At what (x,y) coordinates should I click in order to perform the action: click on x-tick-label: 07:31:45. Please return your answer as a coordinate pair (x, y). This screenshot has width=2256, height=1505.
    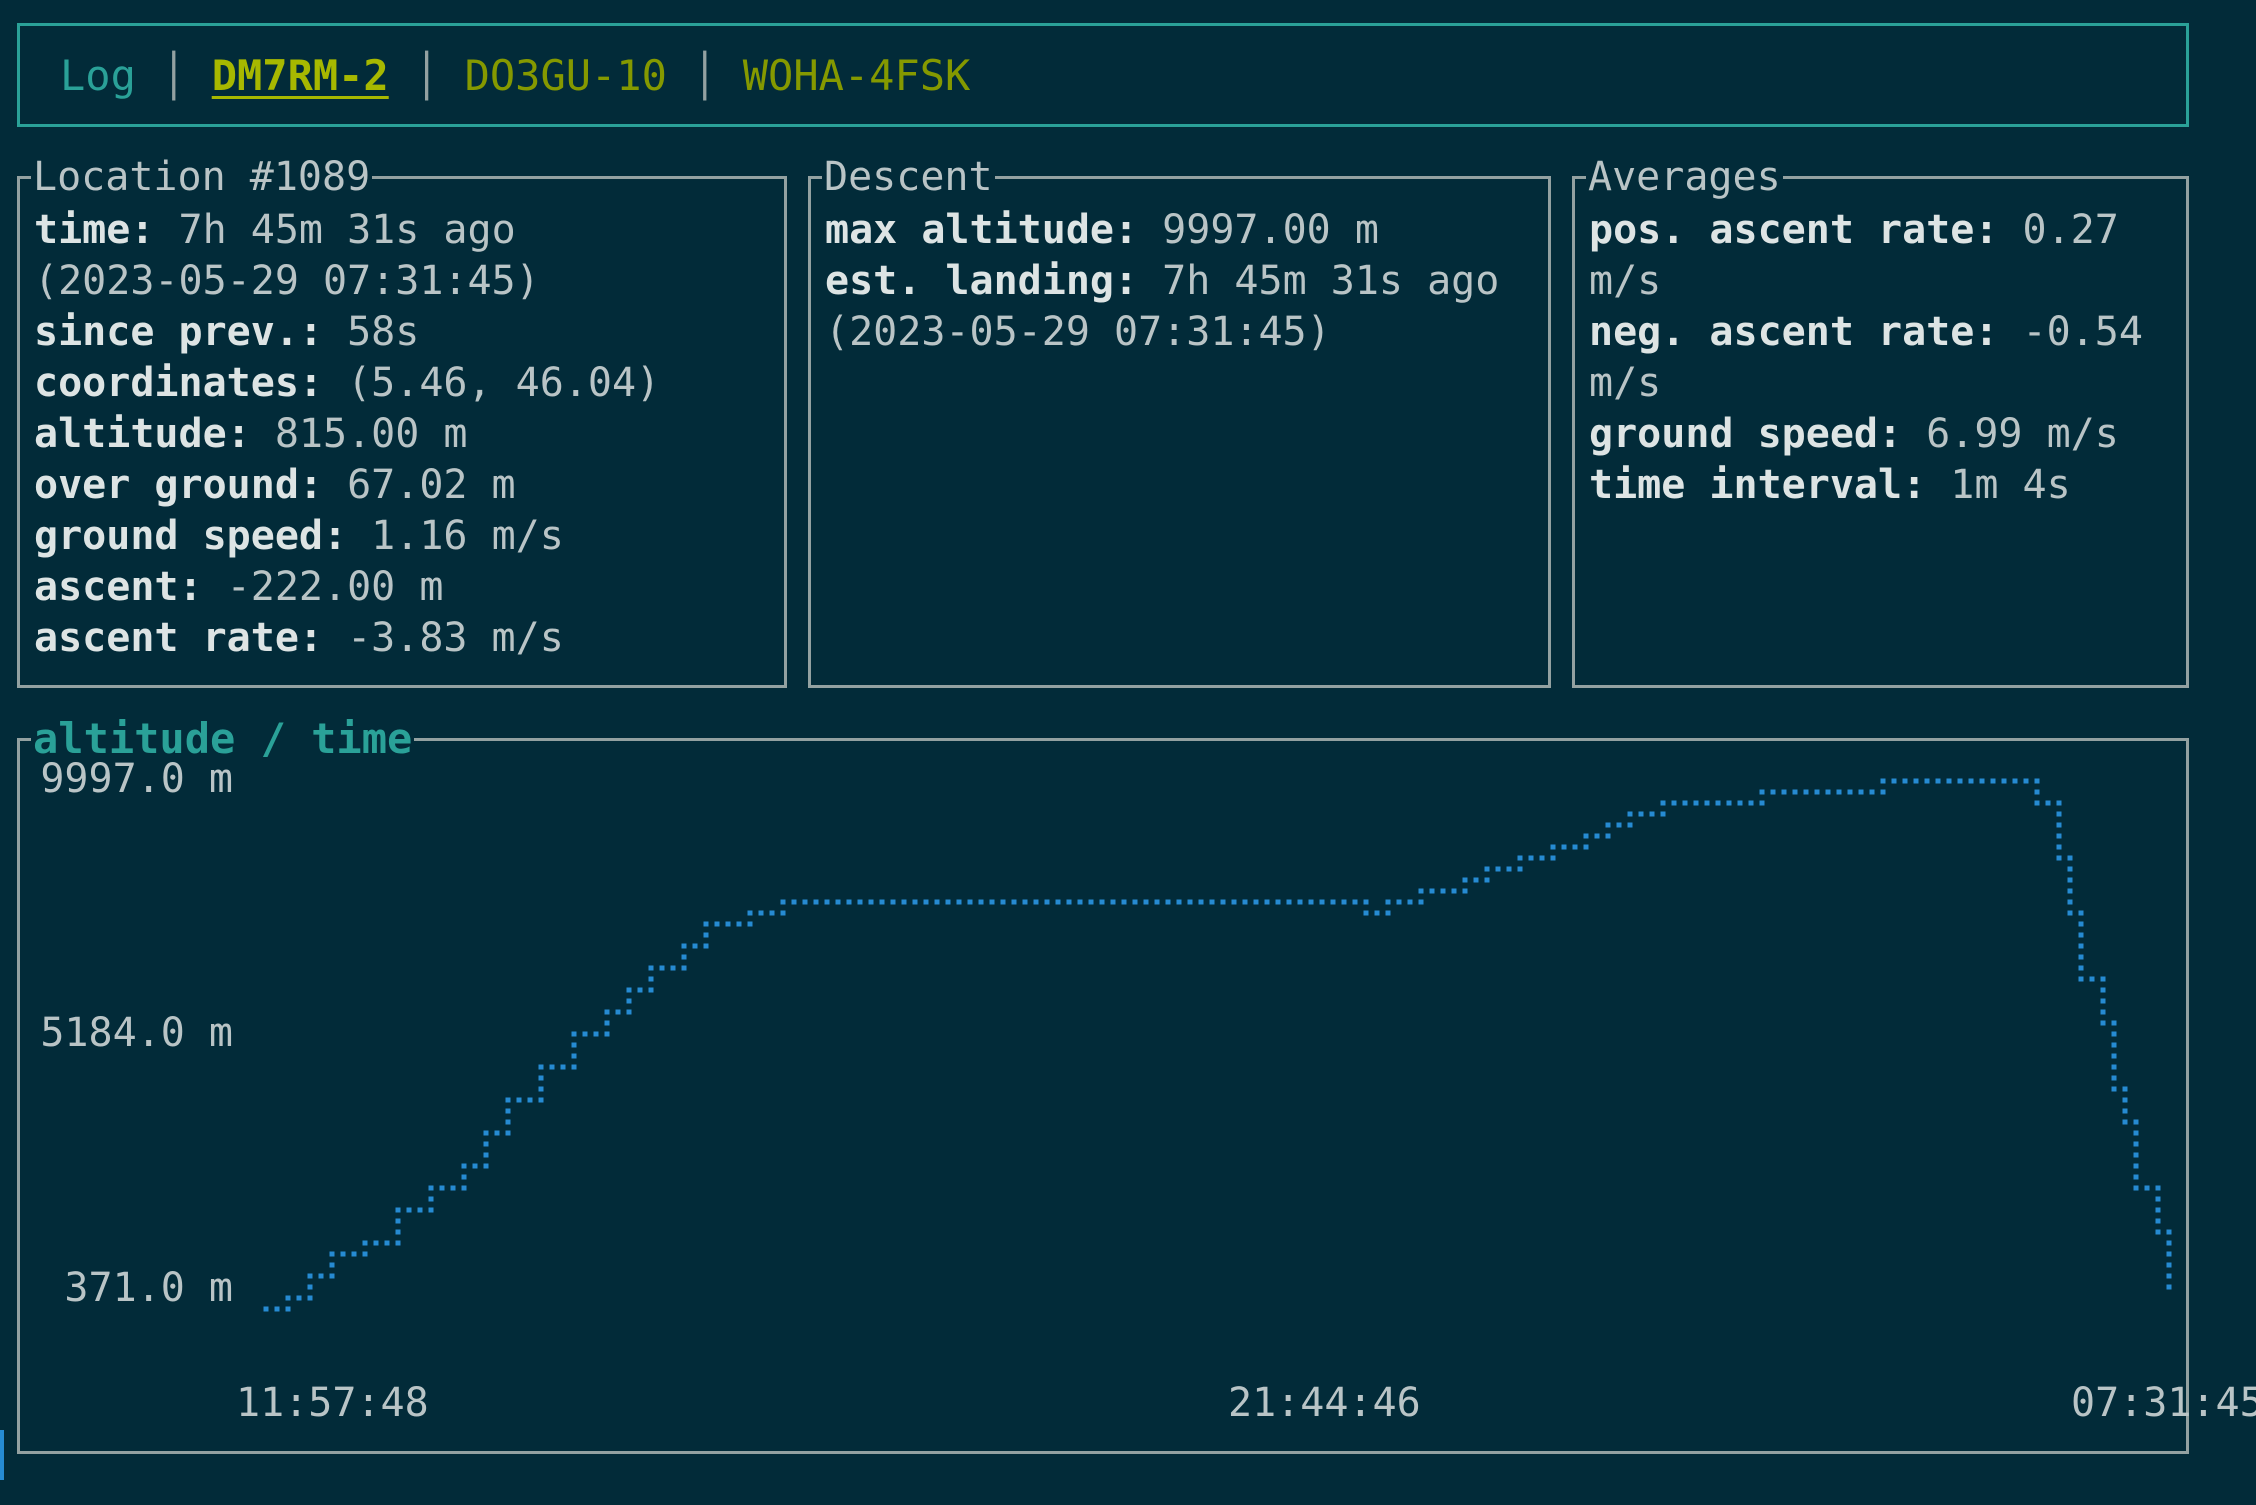
    Looking at the image, I should click on (2163, 1403).